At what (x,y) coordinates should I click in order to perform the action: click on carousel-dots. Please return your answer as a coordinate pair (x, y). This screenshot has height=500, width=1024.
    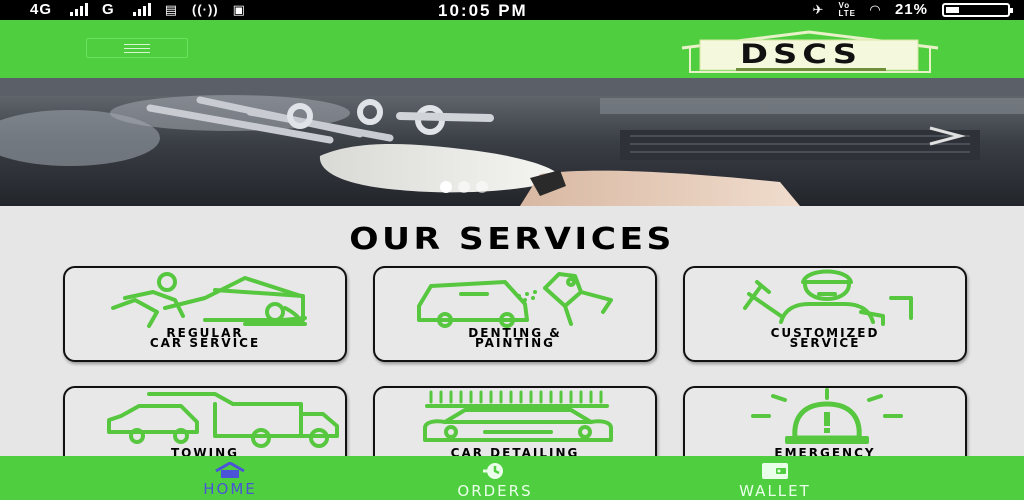
    Looking at the image, I should click on (464, 187).